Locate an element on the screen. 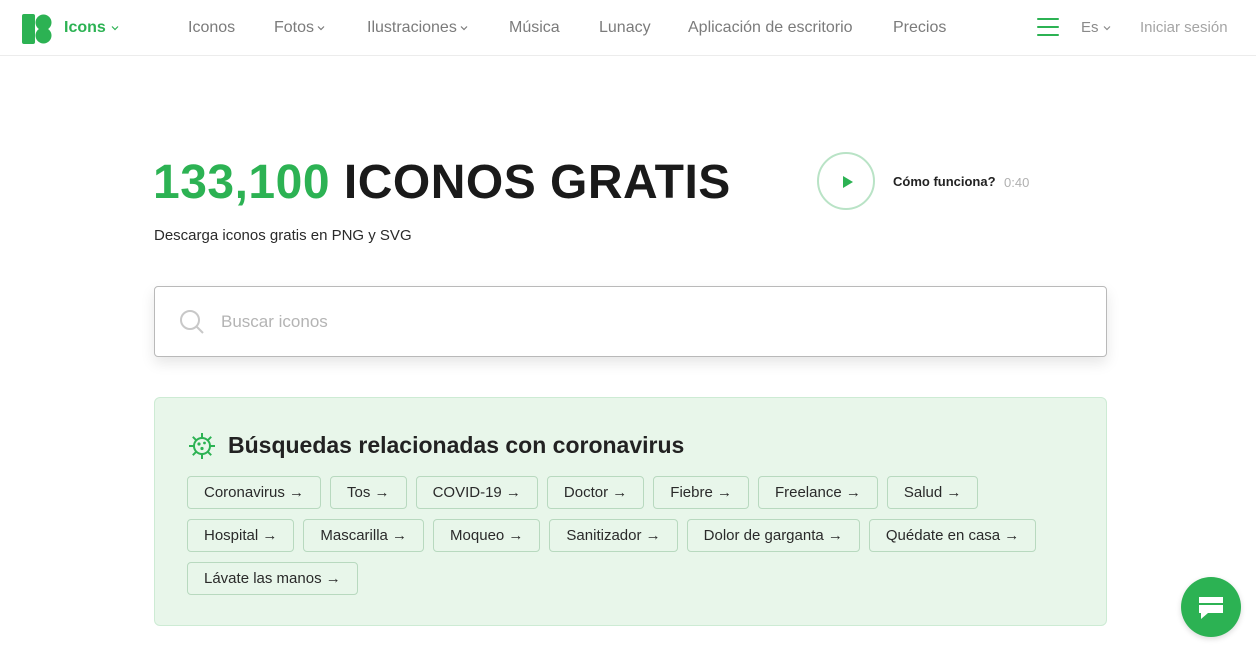 The width and height of the screenshot is (1256, 657). brand-label: Icons is located at coordinates (85, 27).